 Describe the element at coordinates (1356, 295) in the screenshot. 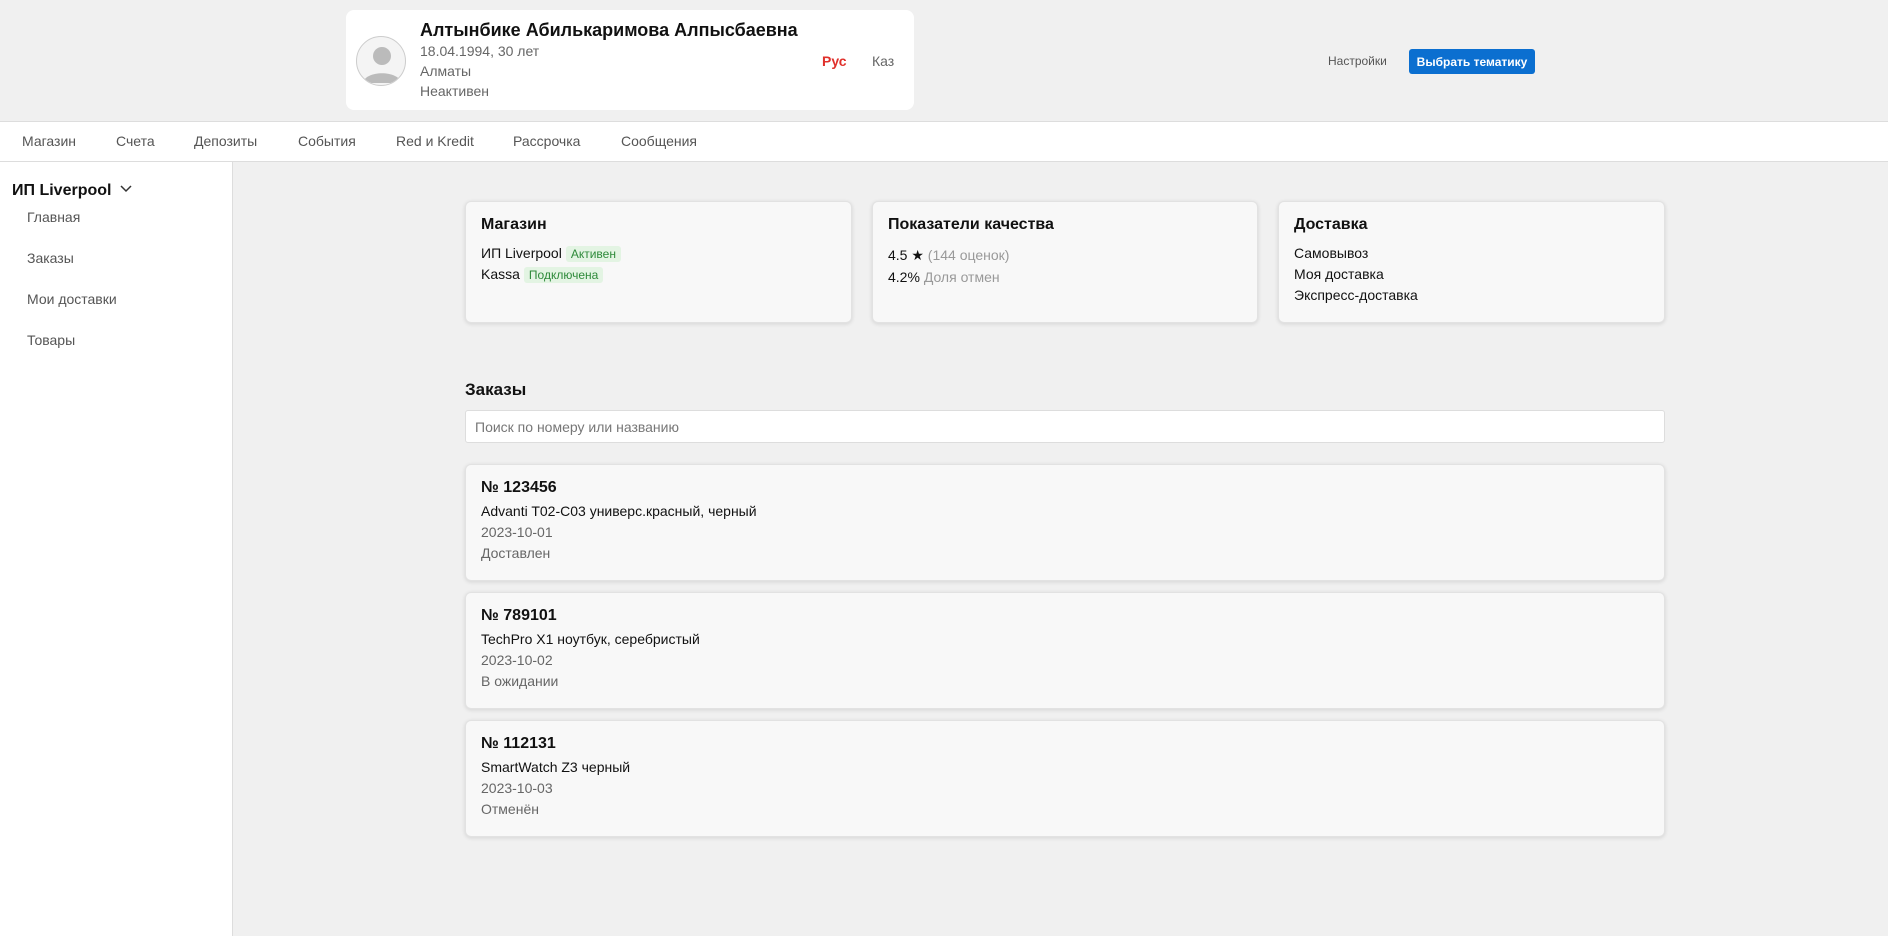

I see `delivery-option: Экспресс-доставка` at that location.